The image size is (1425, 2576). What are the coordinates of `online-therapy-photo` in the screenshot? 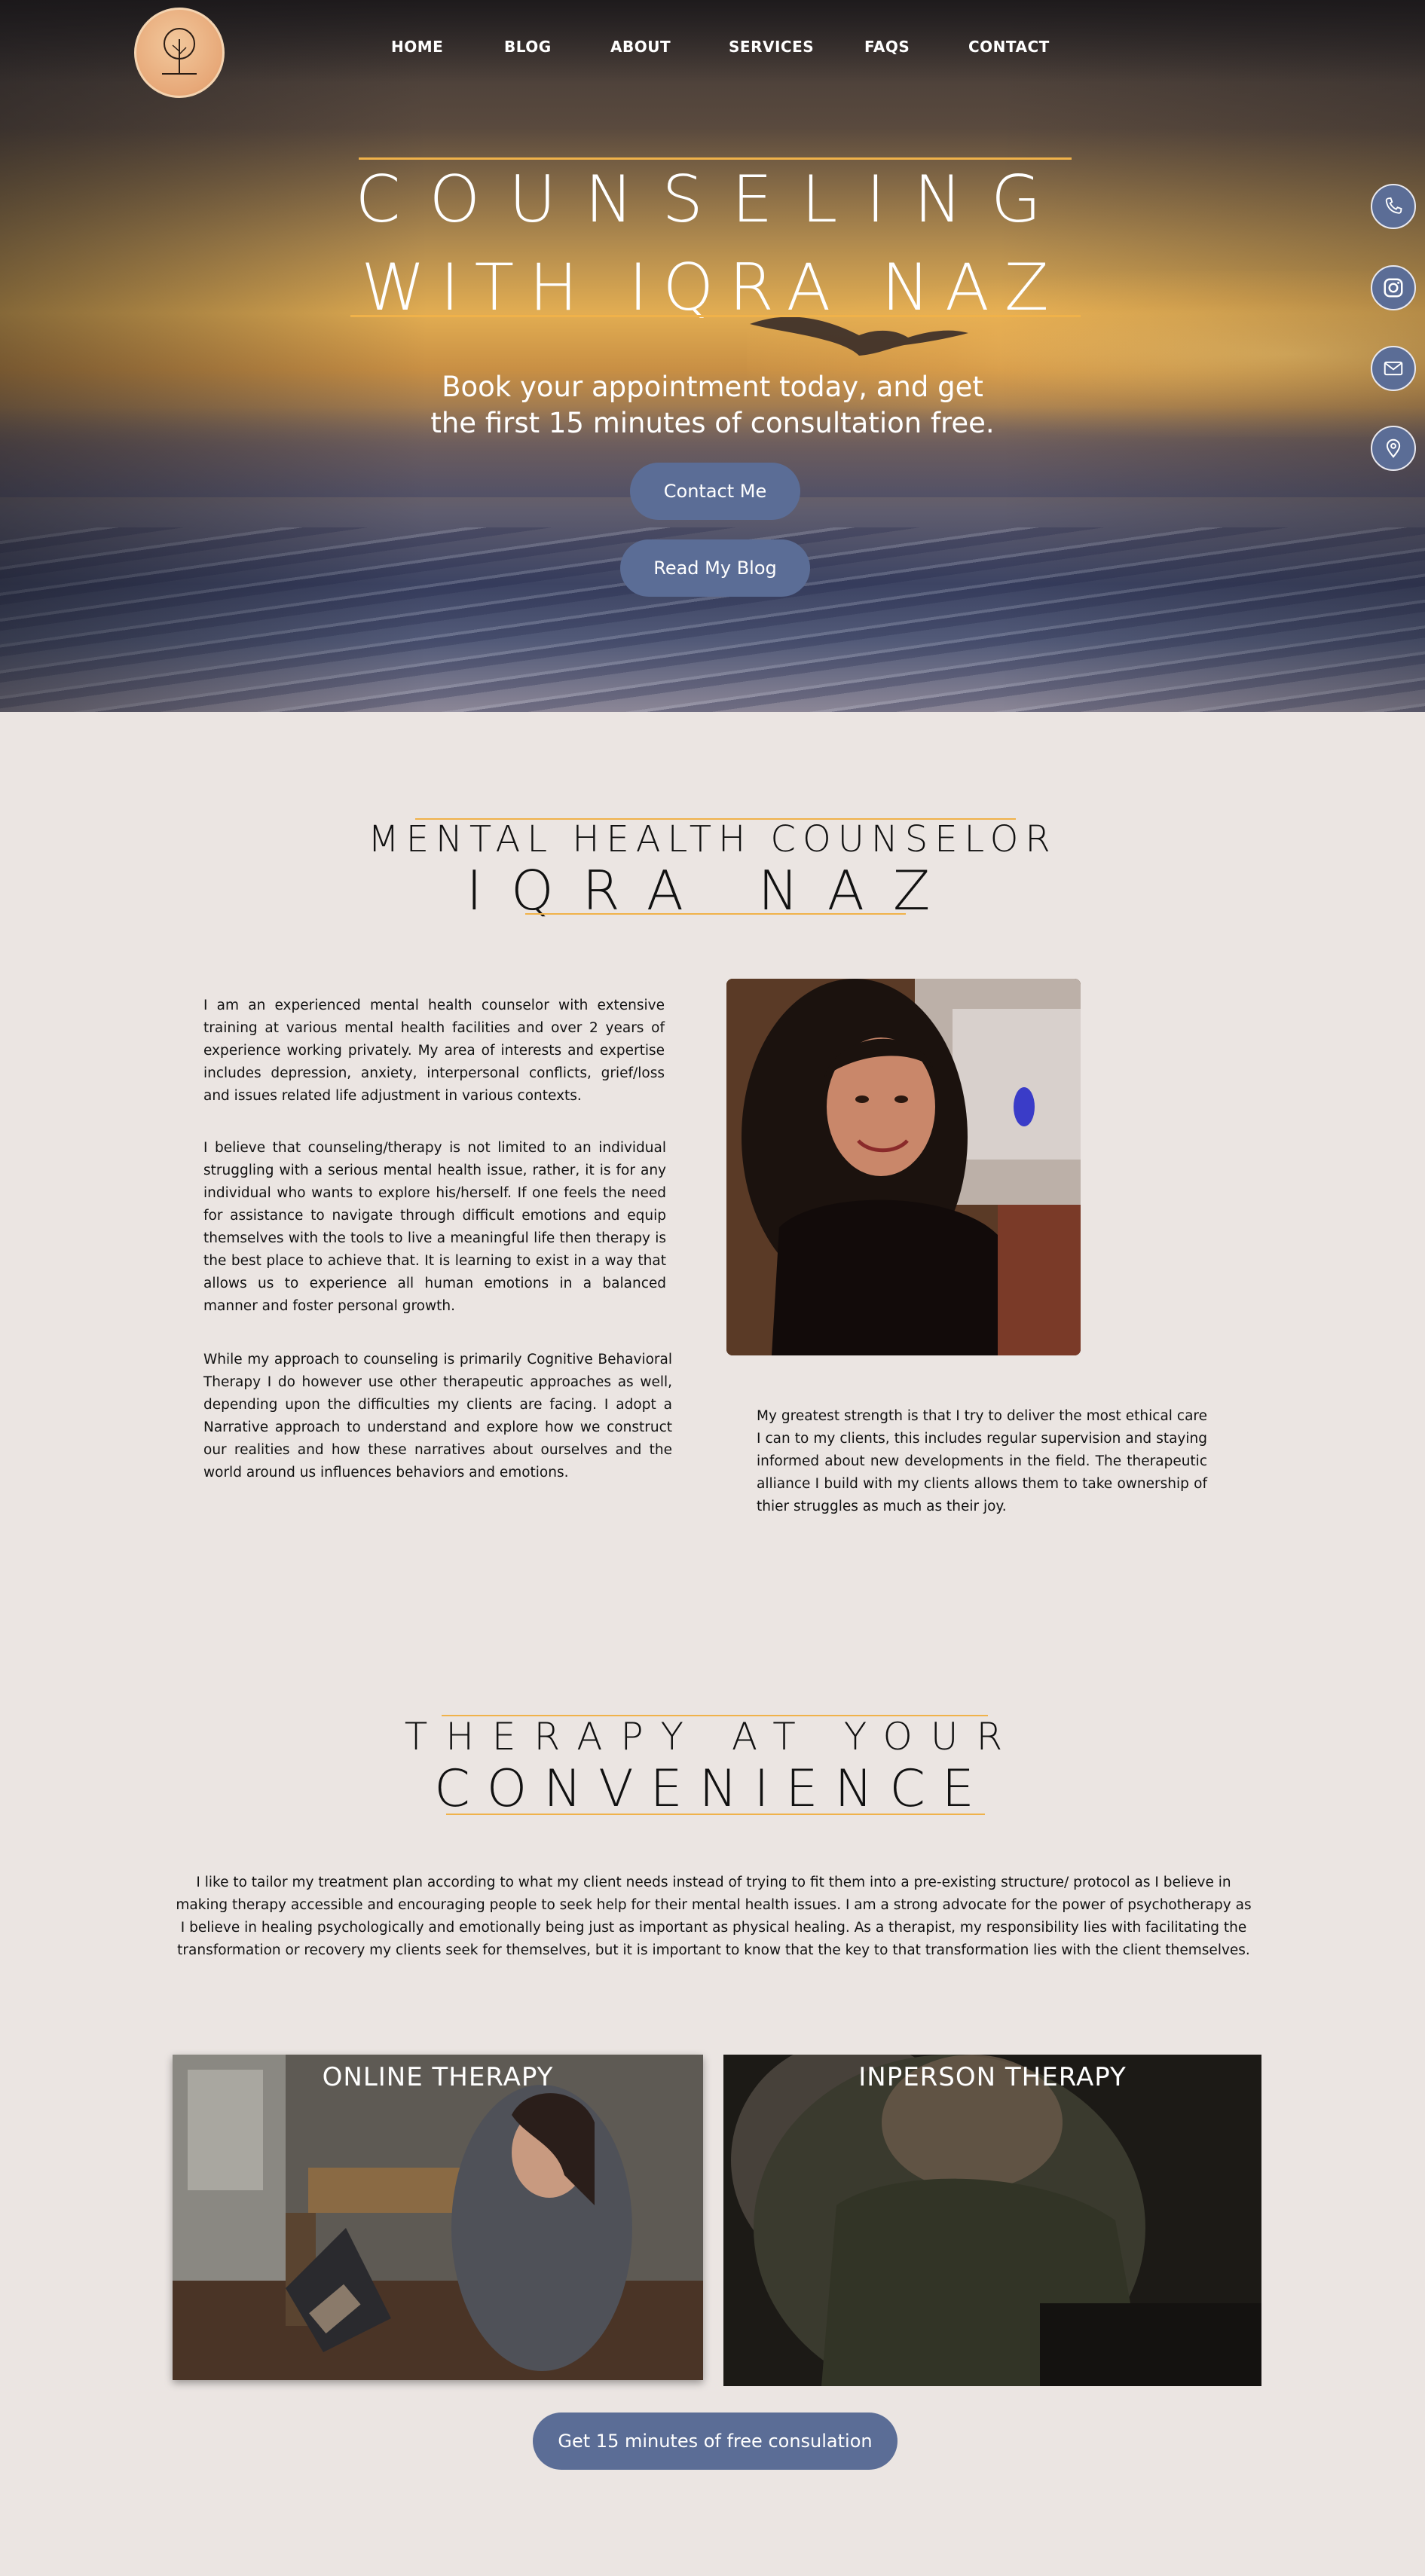 It's located at (438, 2217).